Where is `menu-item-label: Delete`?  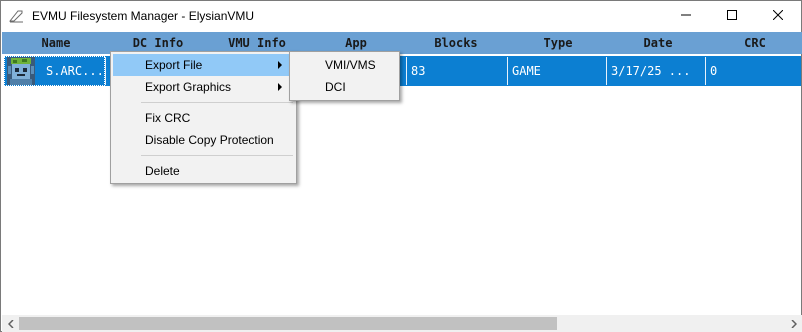
menu-item-label: Delete is located at coordinates (162, 171).